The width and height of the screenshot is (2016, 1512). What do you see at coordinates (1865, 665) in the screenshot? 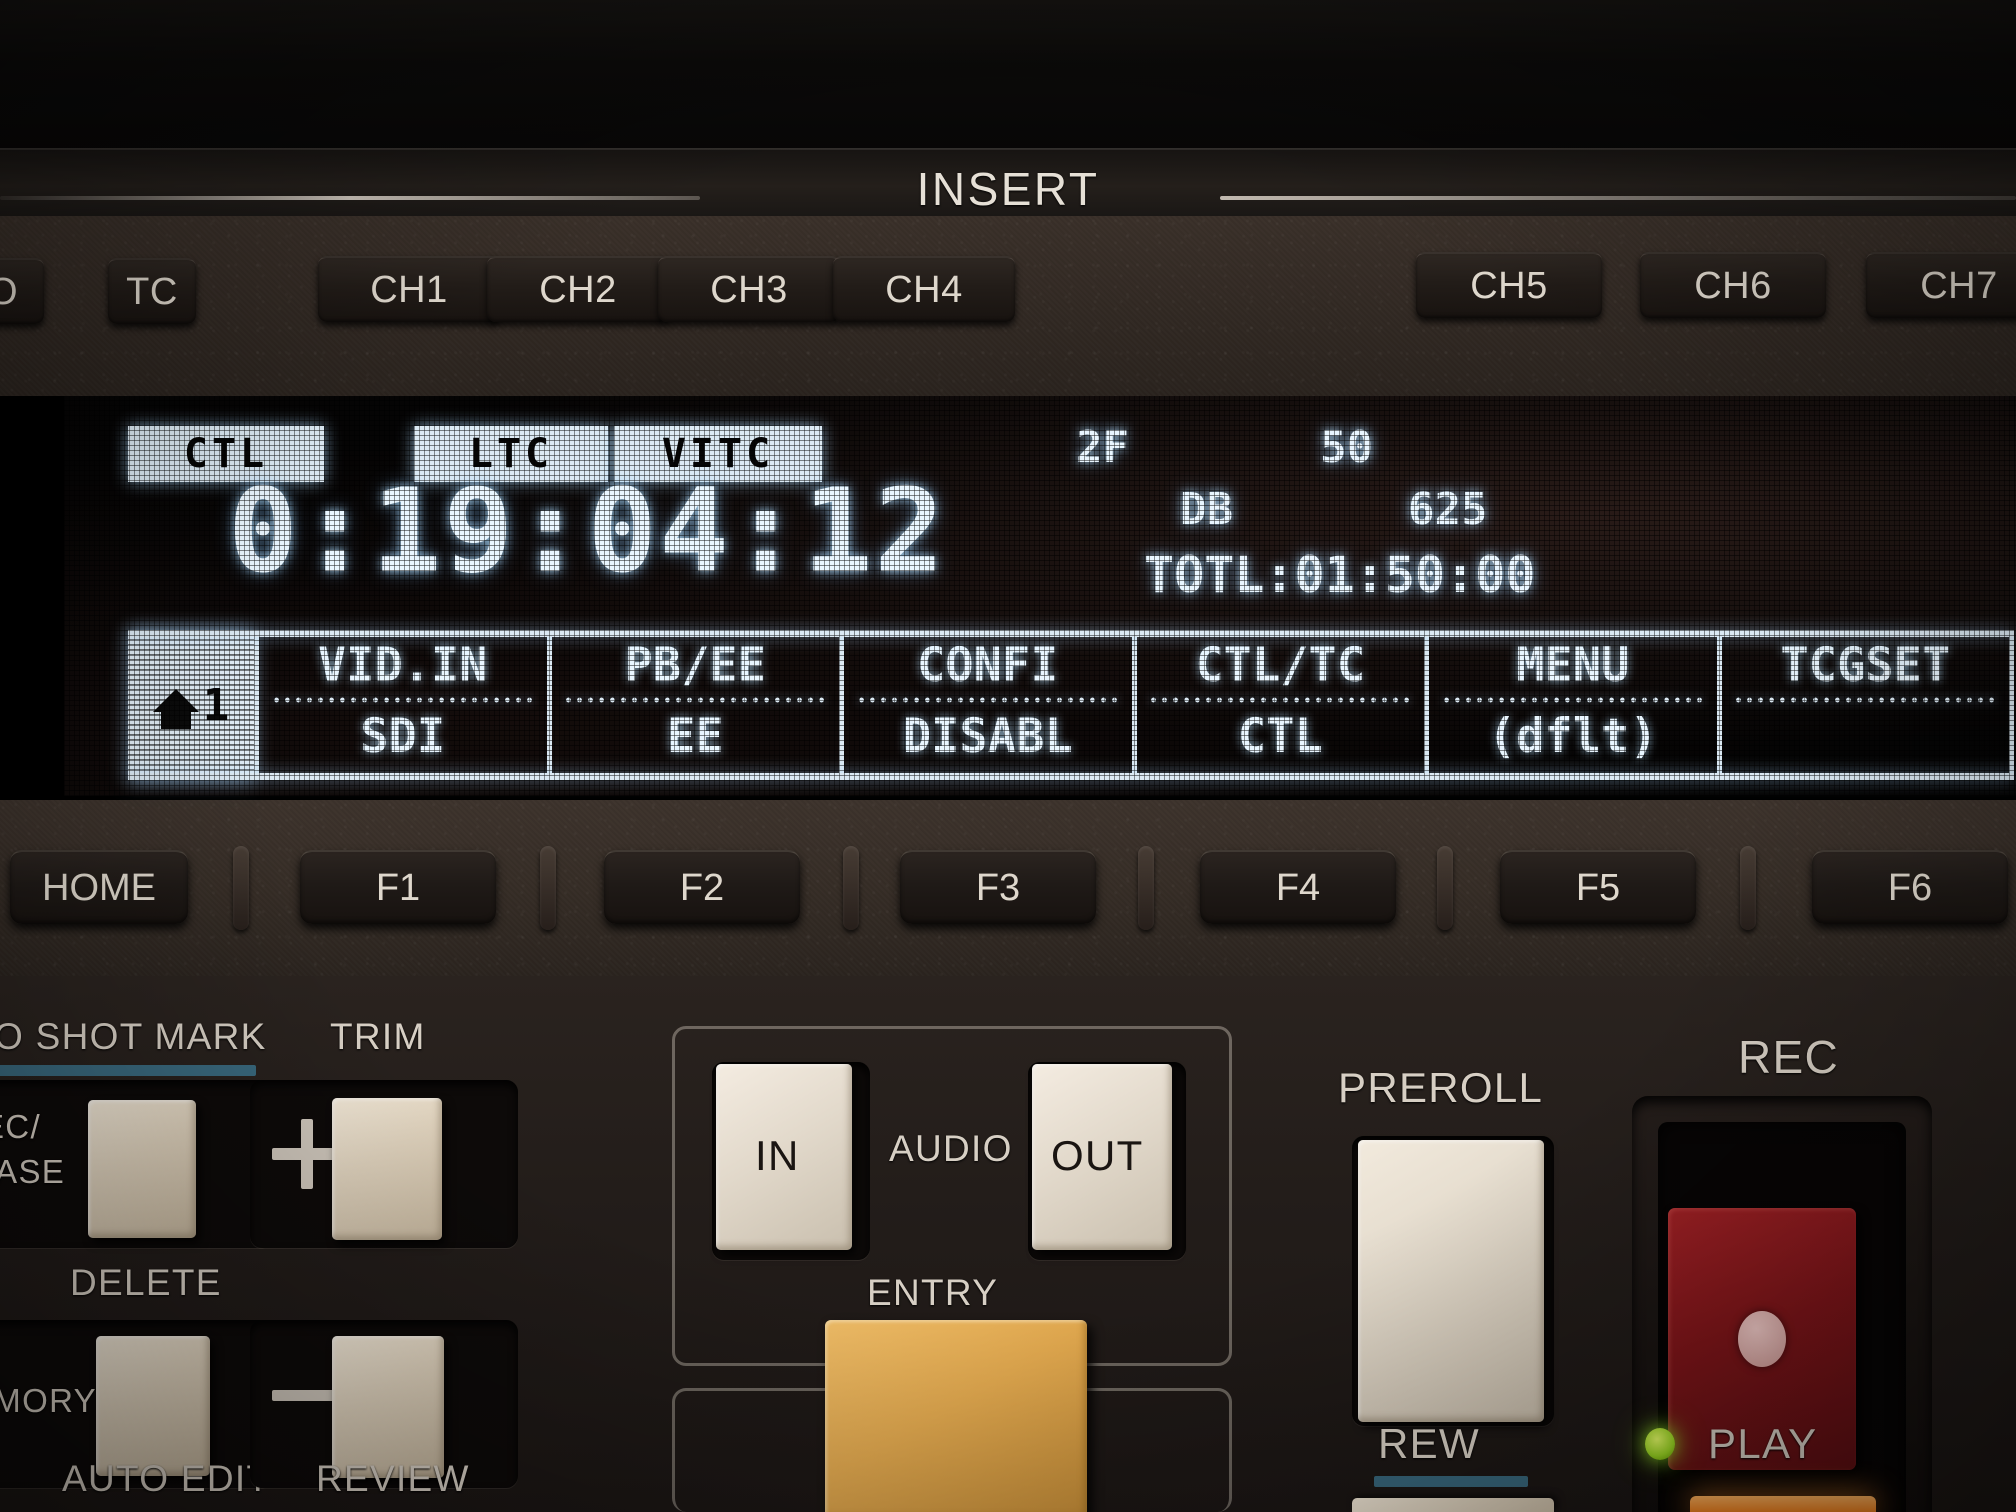
I see `softkey-label: TCGSET` at bounding box center [1865, 665].